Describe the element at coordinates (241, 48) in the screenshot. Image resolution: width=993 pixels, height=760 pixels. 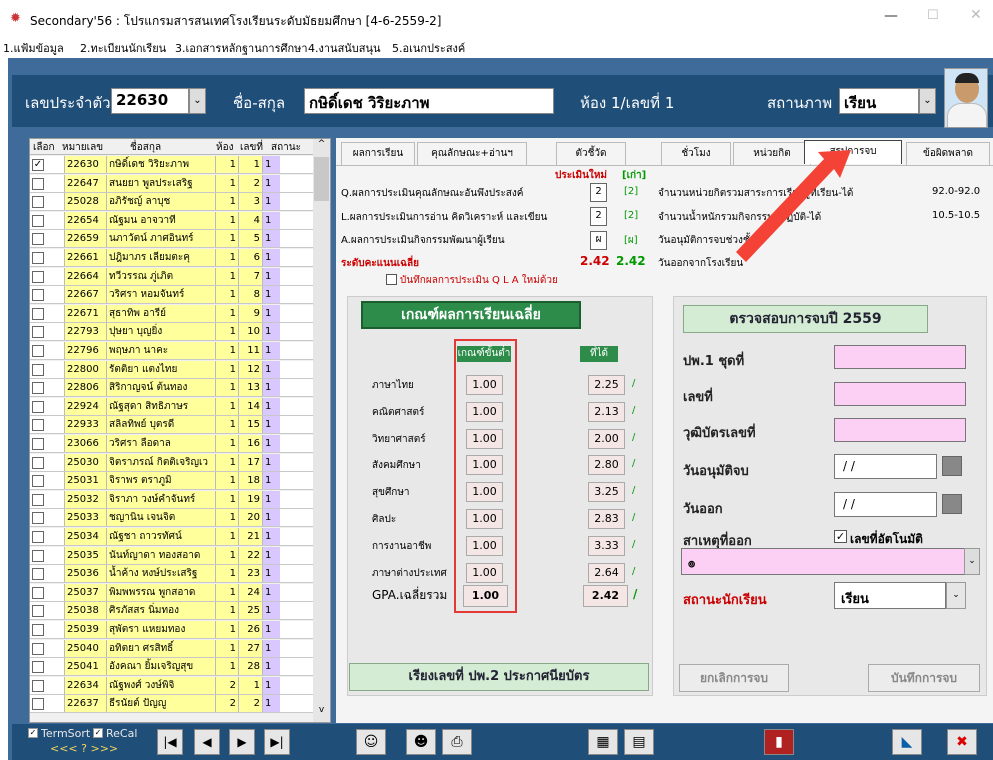
I see `menu-documents: 3.เอกสารหลักฐานการศึกษา` at that location.